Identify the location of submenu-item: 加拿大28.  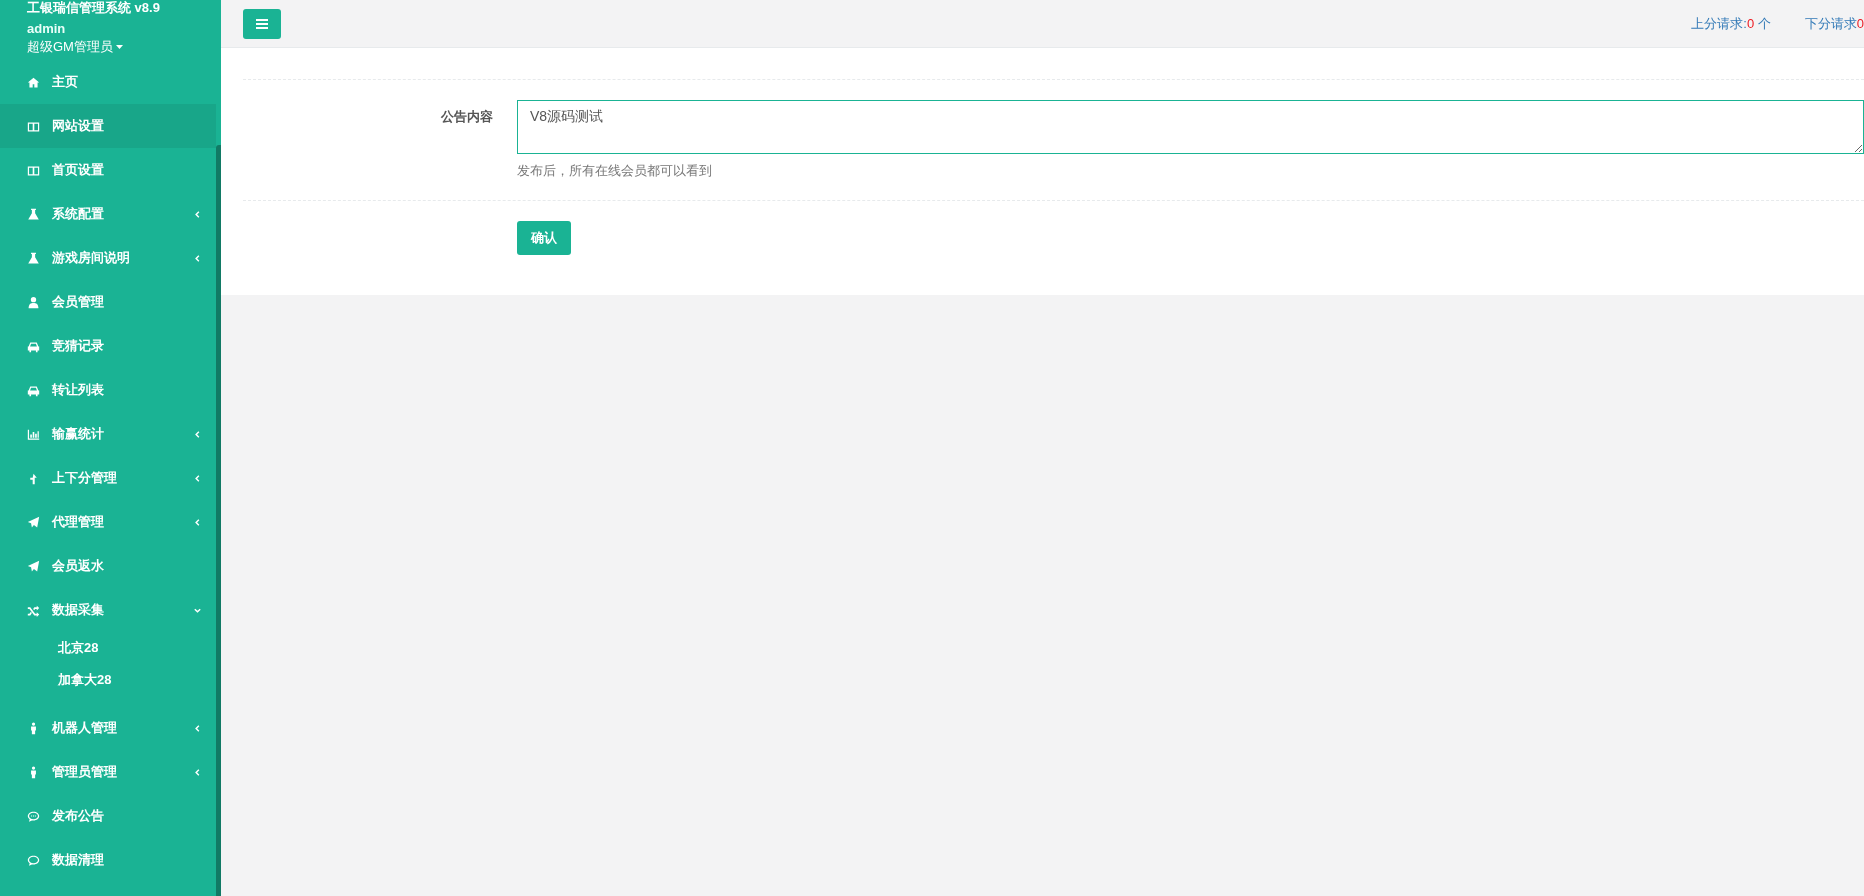
(108, 680).